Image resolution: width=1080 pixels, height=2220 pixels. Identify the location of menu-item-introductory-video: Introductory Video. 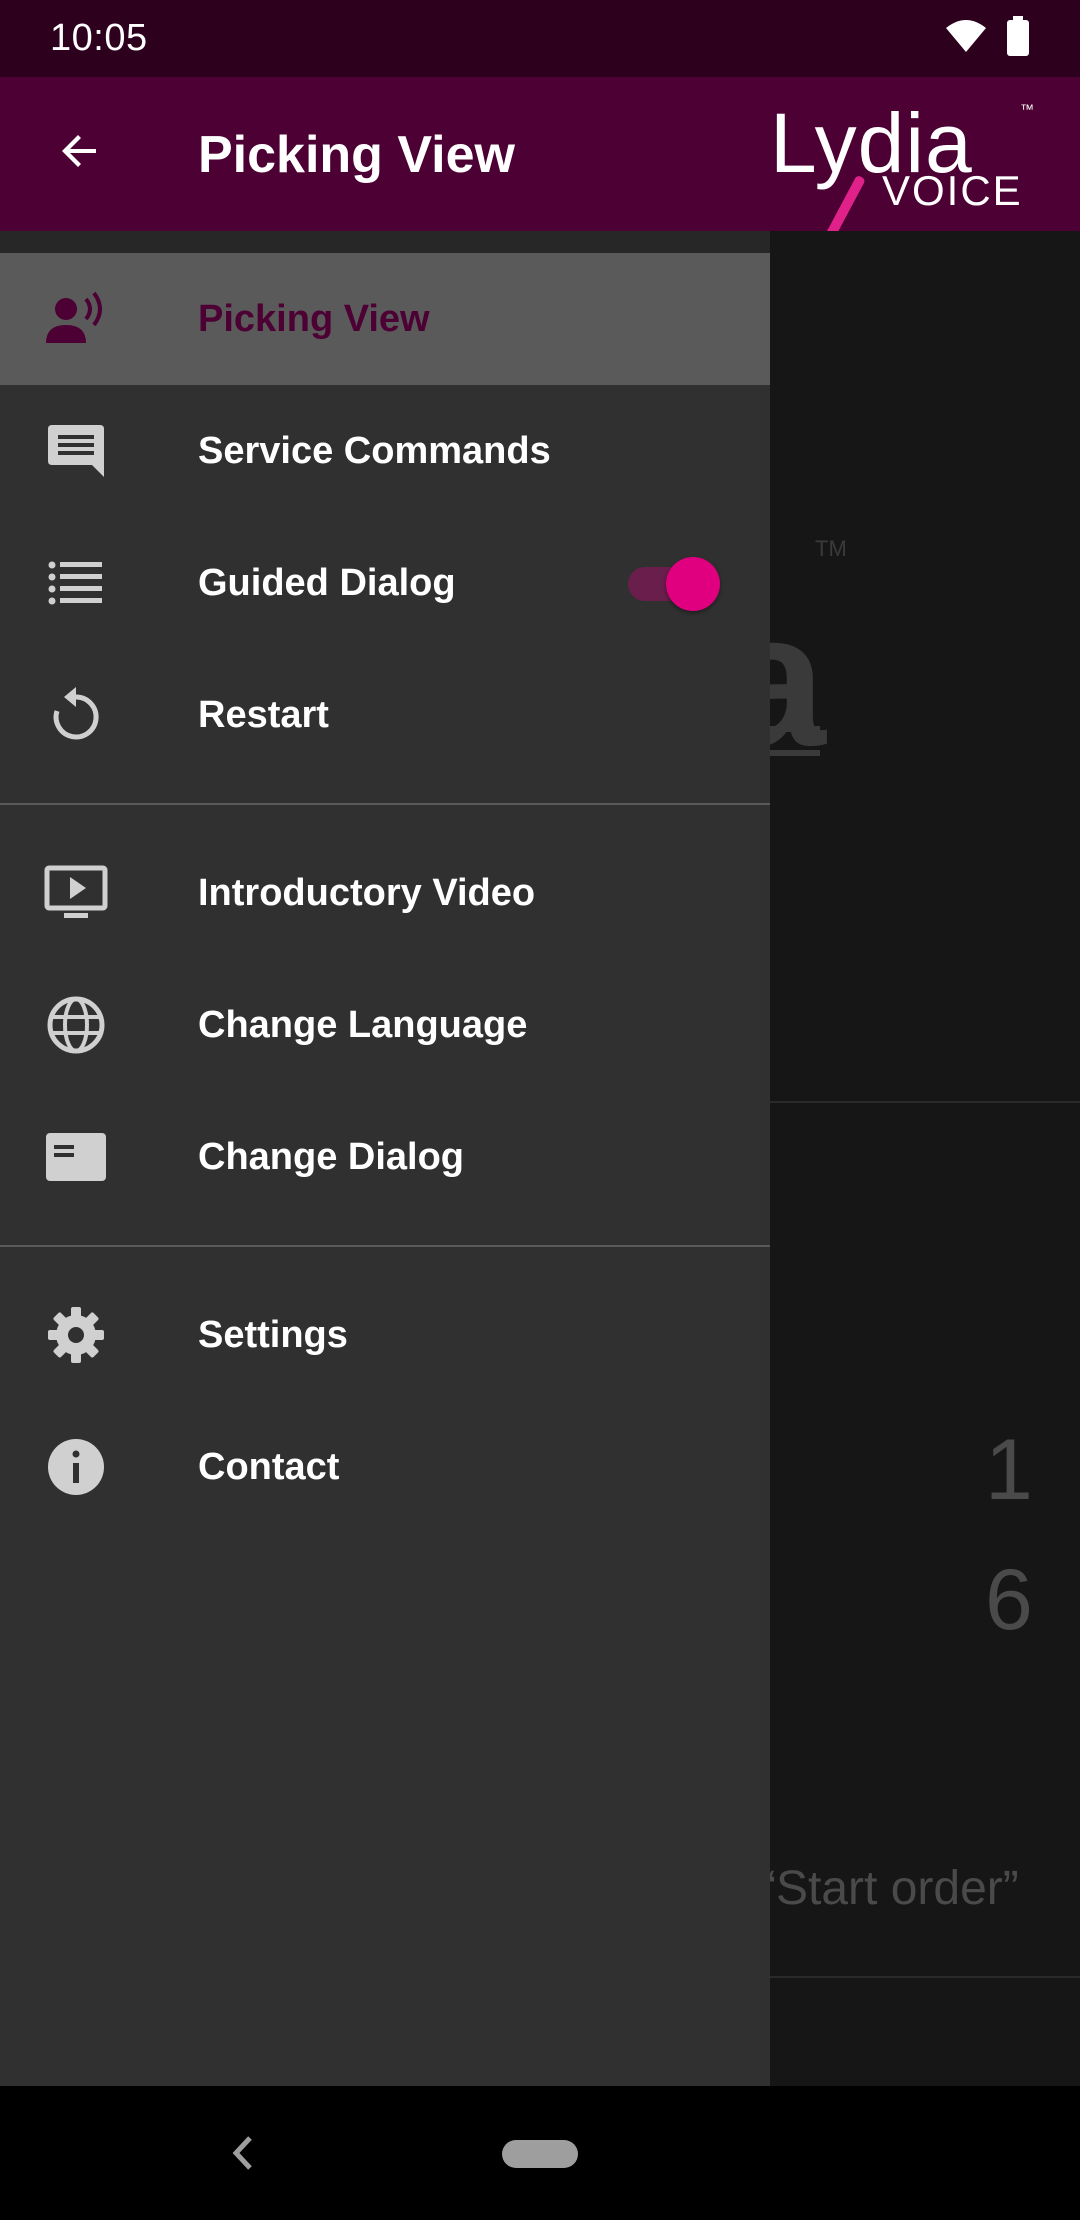
(385, 893).